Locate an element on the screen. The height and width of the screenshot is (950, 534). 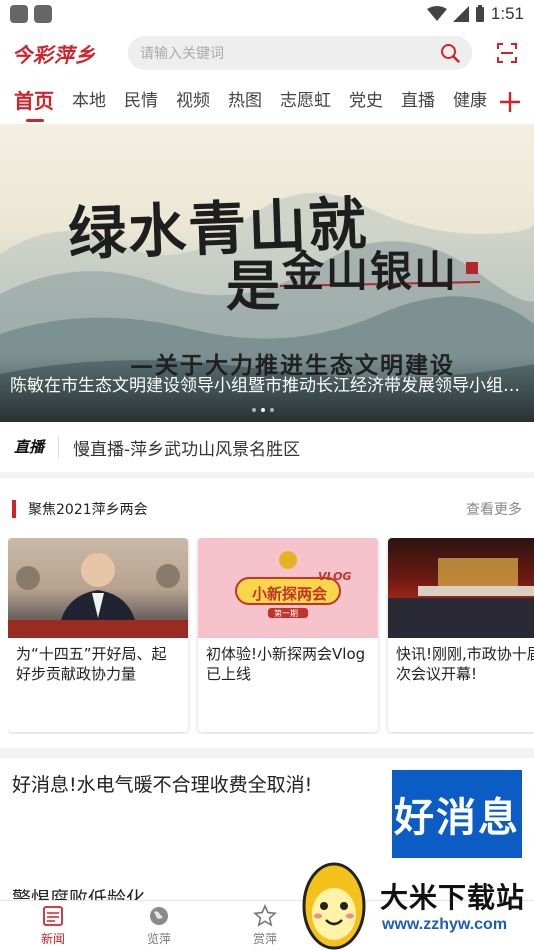
rice-mascot-icon is located at coordinates (334, 906).